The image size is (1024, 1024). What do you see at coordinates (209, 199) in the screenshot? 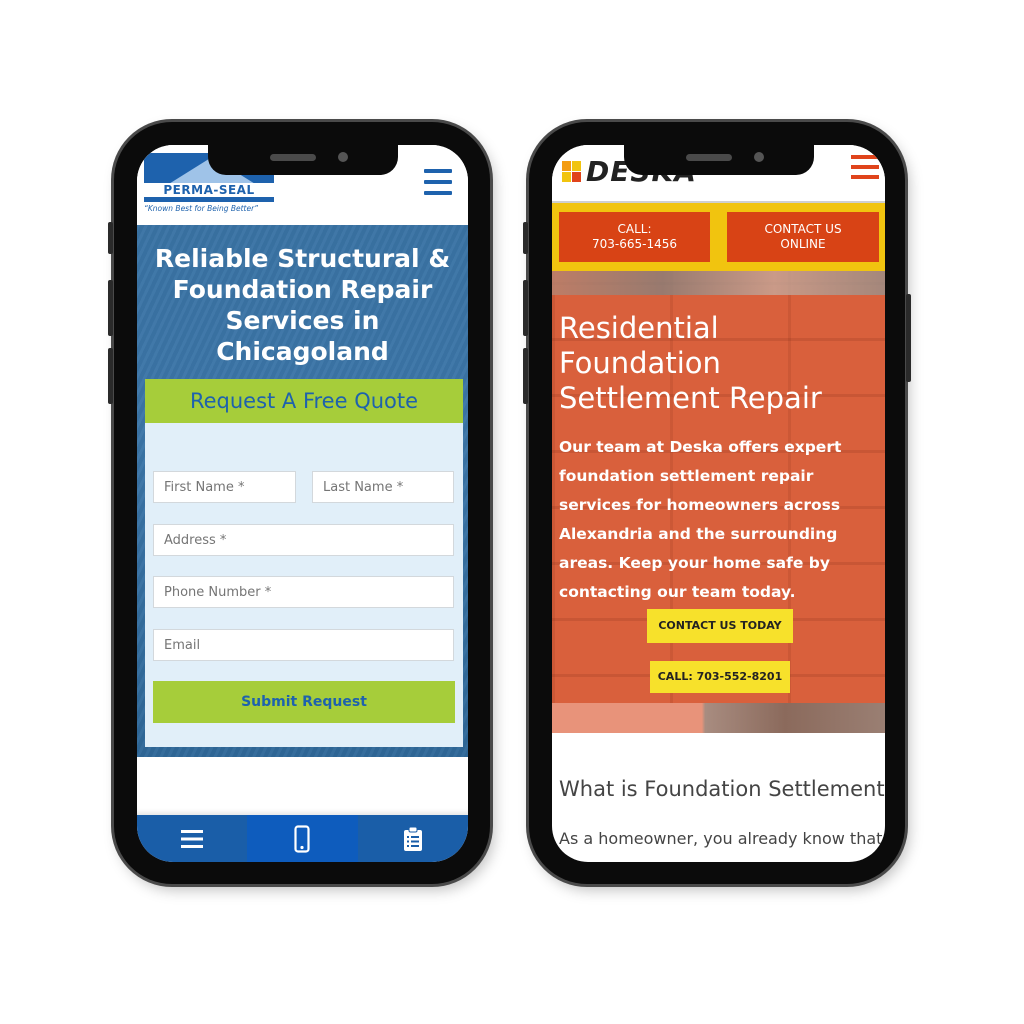
I see `logo-underline` at bounding box center [209, 199].